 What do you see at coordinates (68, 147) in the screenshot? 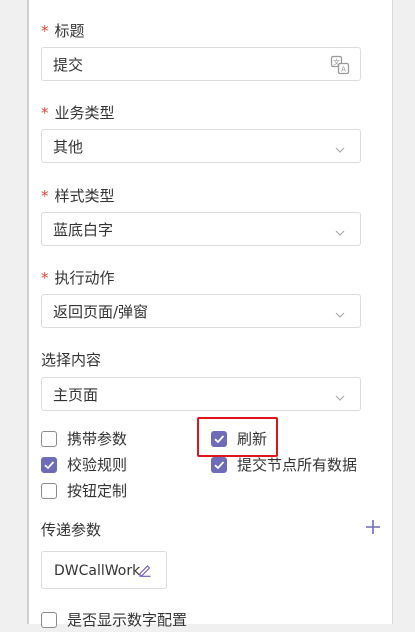
I see `business-type-value: 其他` at bounding box center [68, 147].